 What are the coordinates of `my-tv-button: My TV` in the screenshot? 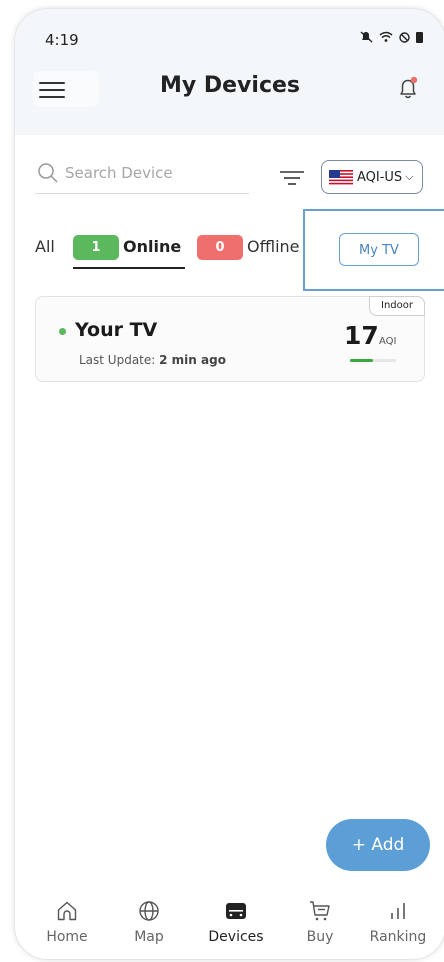 It's located at (379, 249).